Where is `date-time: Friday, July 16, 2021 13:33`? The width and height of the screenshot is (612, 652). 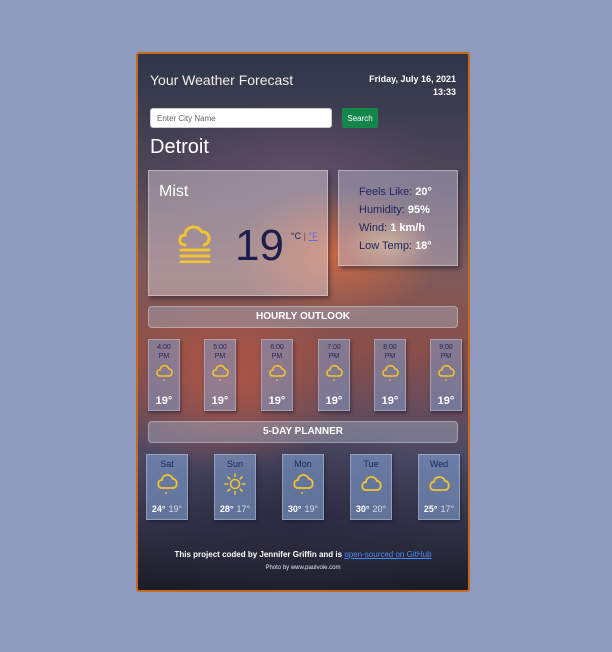
date-time: Friday, July 16, 2021 13:33 is located at coordinates (412, 86).